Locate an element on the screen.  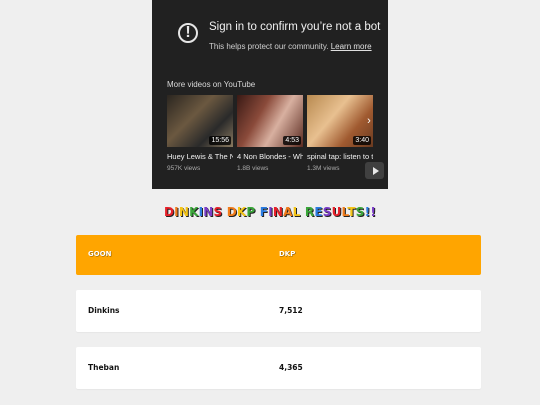
dkp-value: 4,365 is located at coordinates (291, 367).